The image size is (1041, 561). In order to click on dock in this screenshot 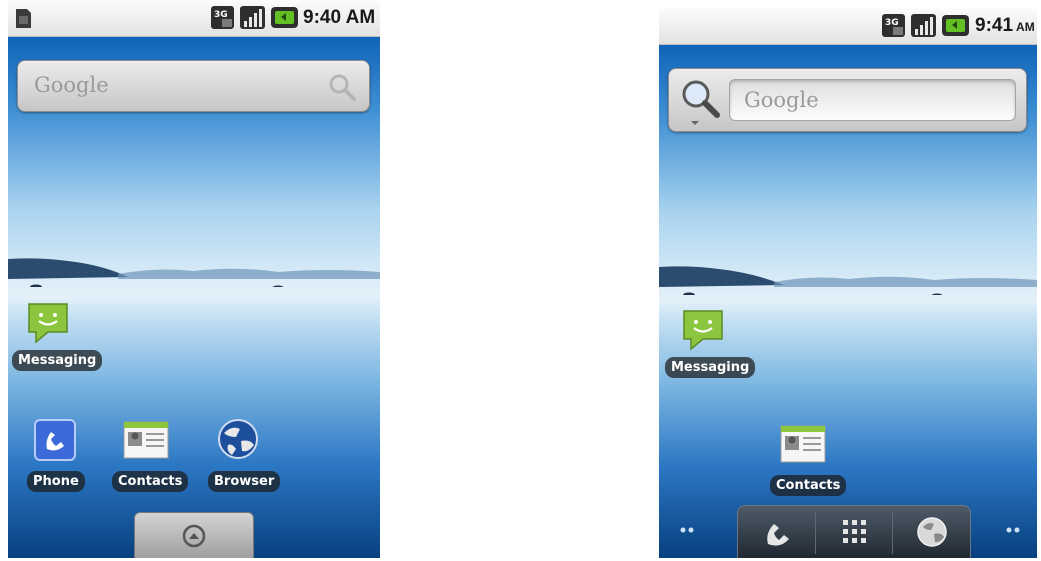, I will do `click(854, 531)`.